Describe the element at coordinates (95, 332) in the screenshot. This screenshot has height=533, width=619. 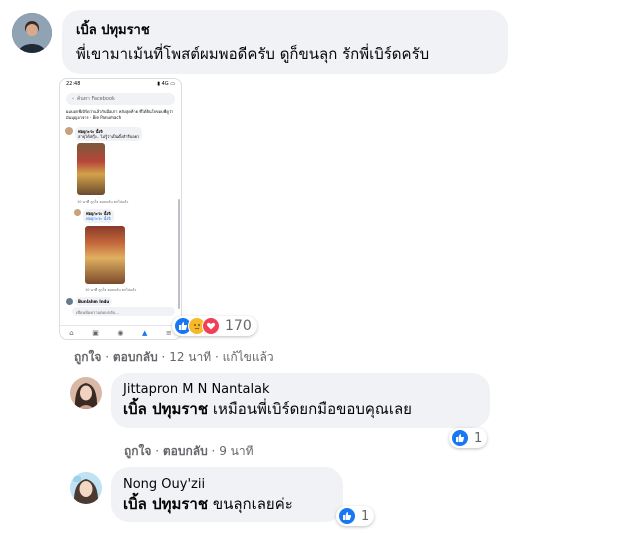
I see `video-icon: ▣` at that location.